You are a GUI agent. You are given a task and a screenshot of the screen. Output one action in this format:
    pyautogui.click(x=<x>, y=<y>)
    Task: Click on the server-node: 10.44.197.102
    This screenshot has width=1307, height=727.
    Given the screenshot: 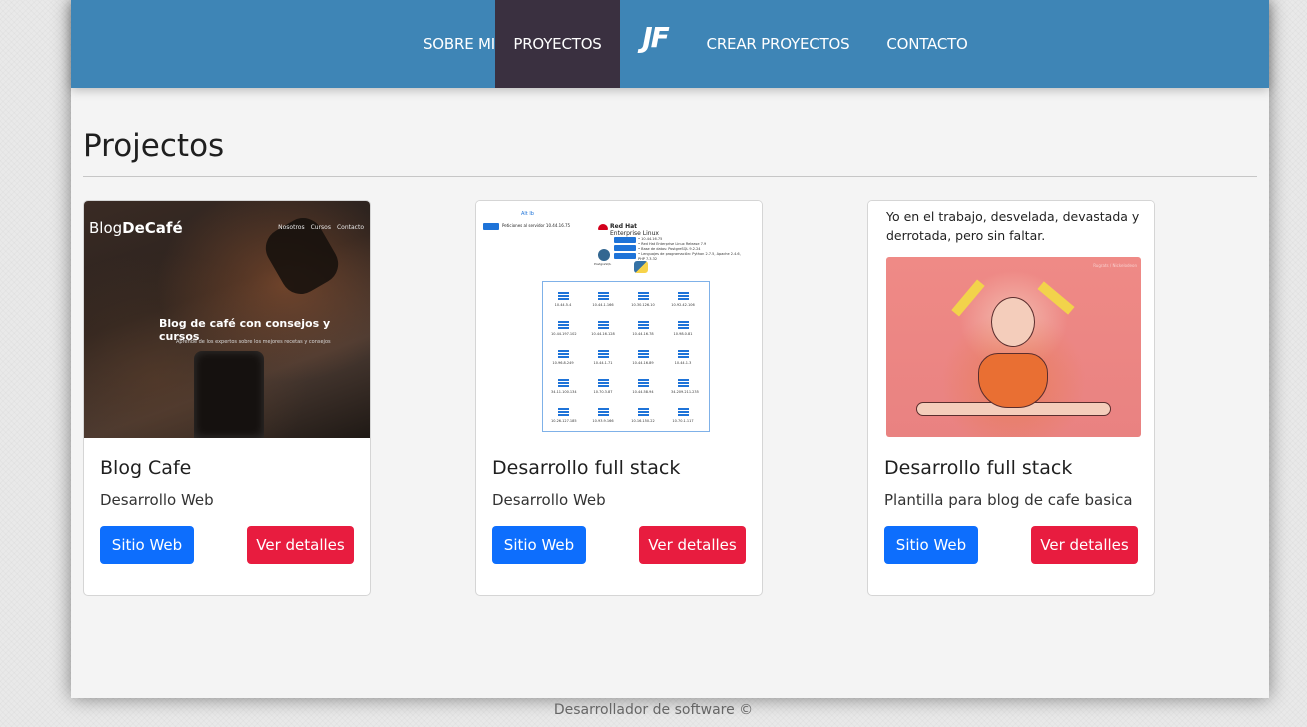 What is the action you would take?
    pyautogui.click(x=564, y=328)
    